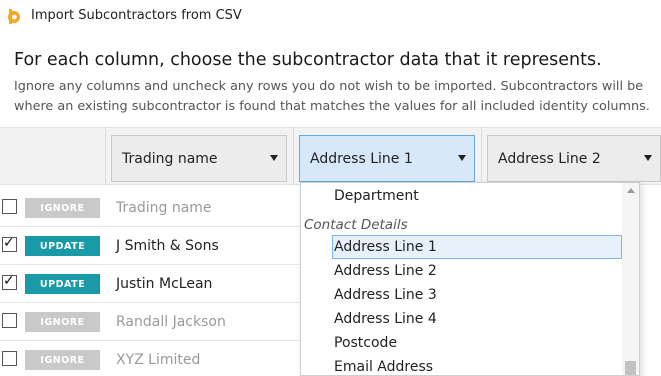 This screenshot has height=376, width=661. What do you see at coordinates (385, 271) in the screenshot?
I see `dropdown-option-address-line-2: Address Line 2` at bounding box center [385, 271].